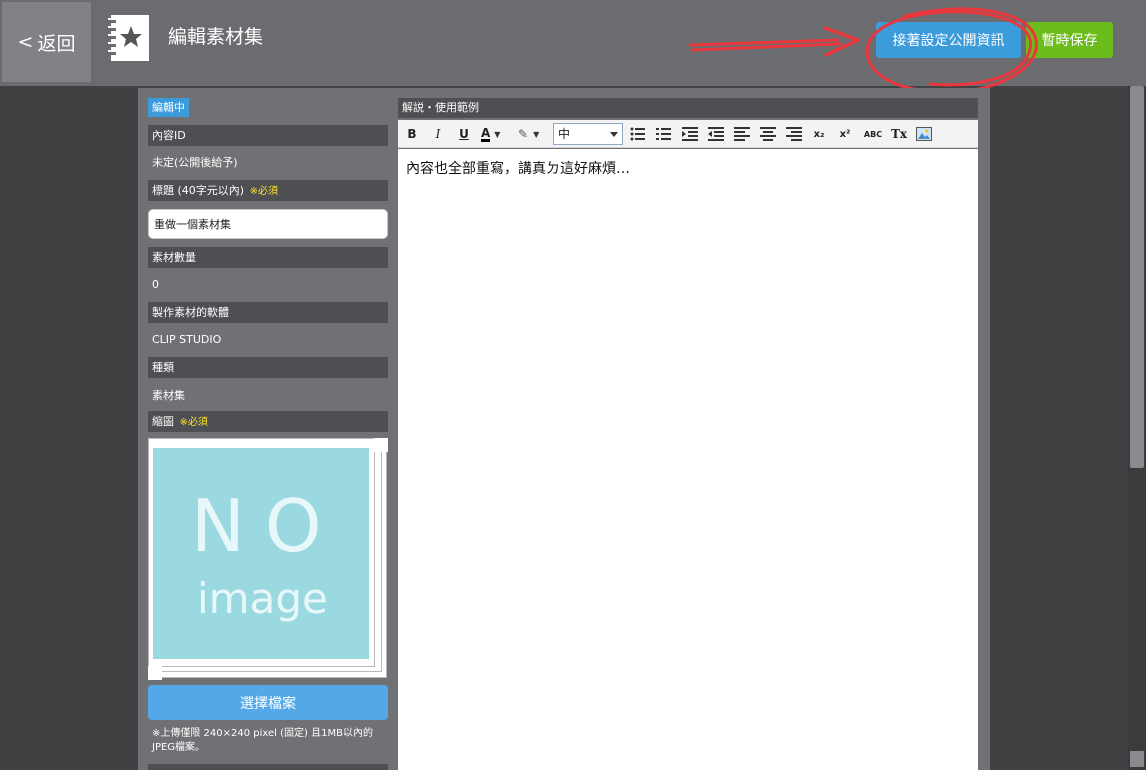 This screenshot has height=770, width=1146. I want to click on software-value: CLIP STUDIO, so click(187, 339).